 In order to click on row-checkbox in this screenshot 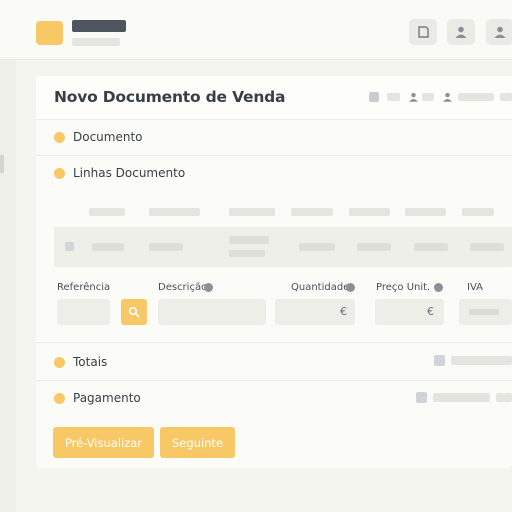, I will do `click(69, 246)`.